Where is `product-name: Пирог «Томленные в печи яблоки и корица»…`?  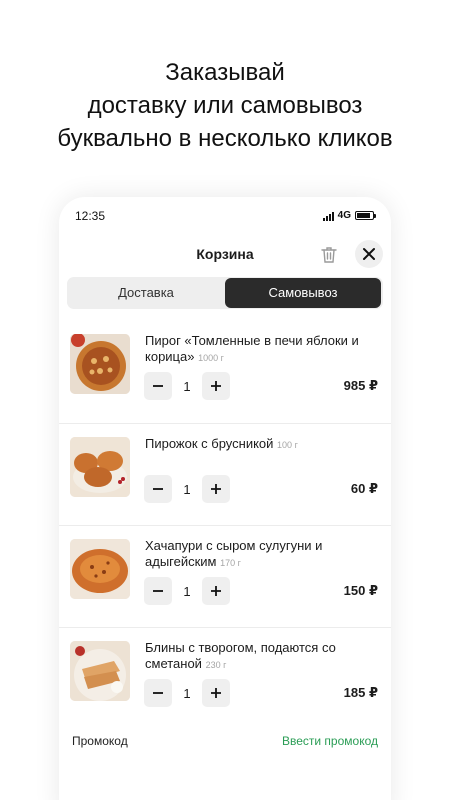 product-name: Пирог «Томленные в печи яблоки и корица»… is located at coordinates (260, 349).